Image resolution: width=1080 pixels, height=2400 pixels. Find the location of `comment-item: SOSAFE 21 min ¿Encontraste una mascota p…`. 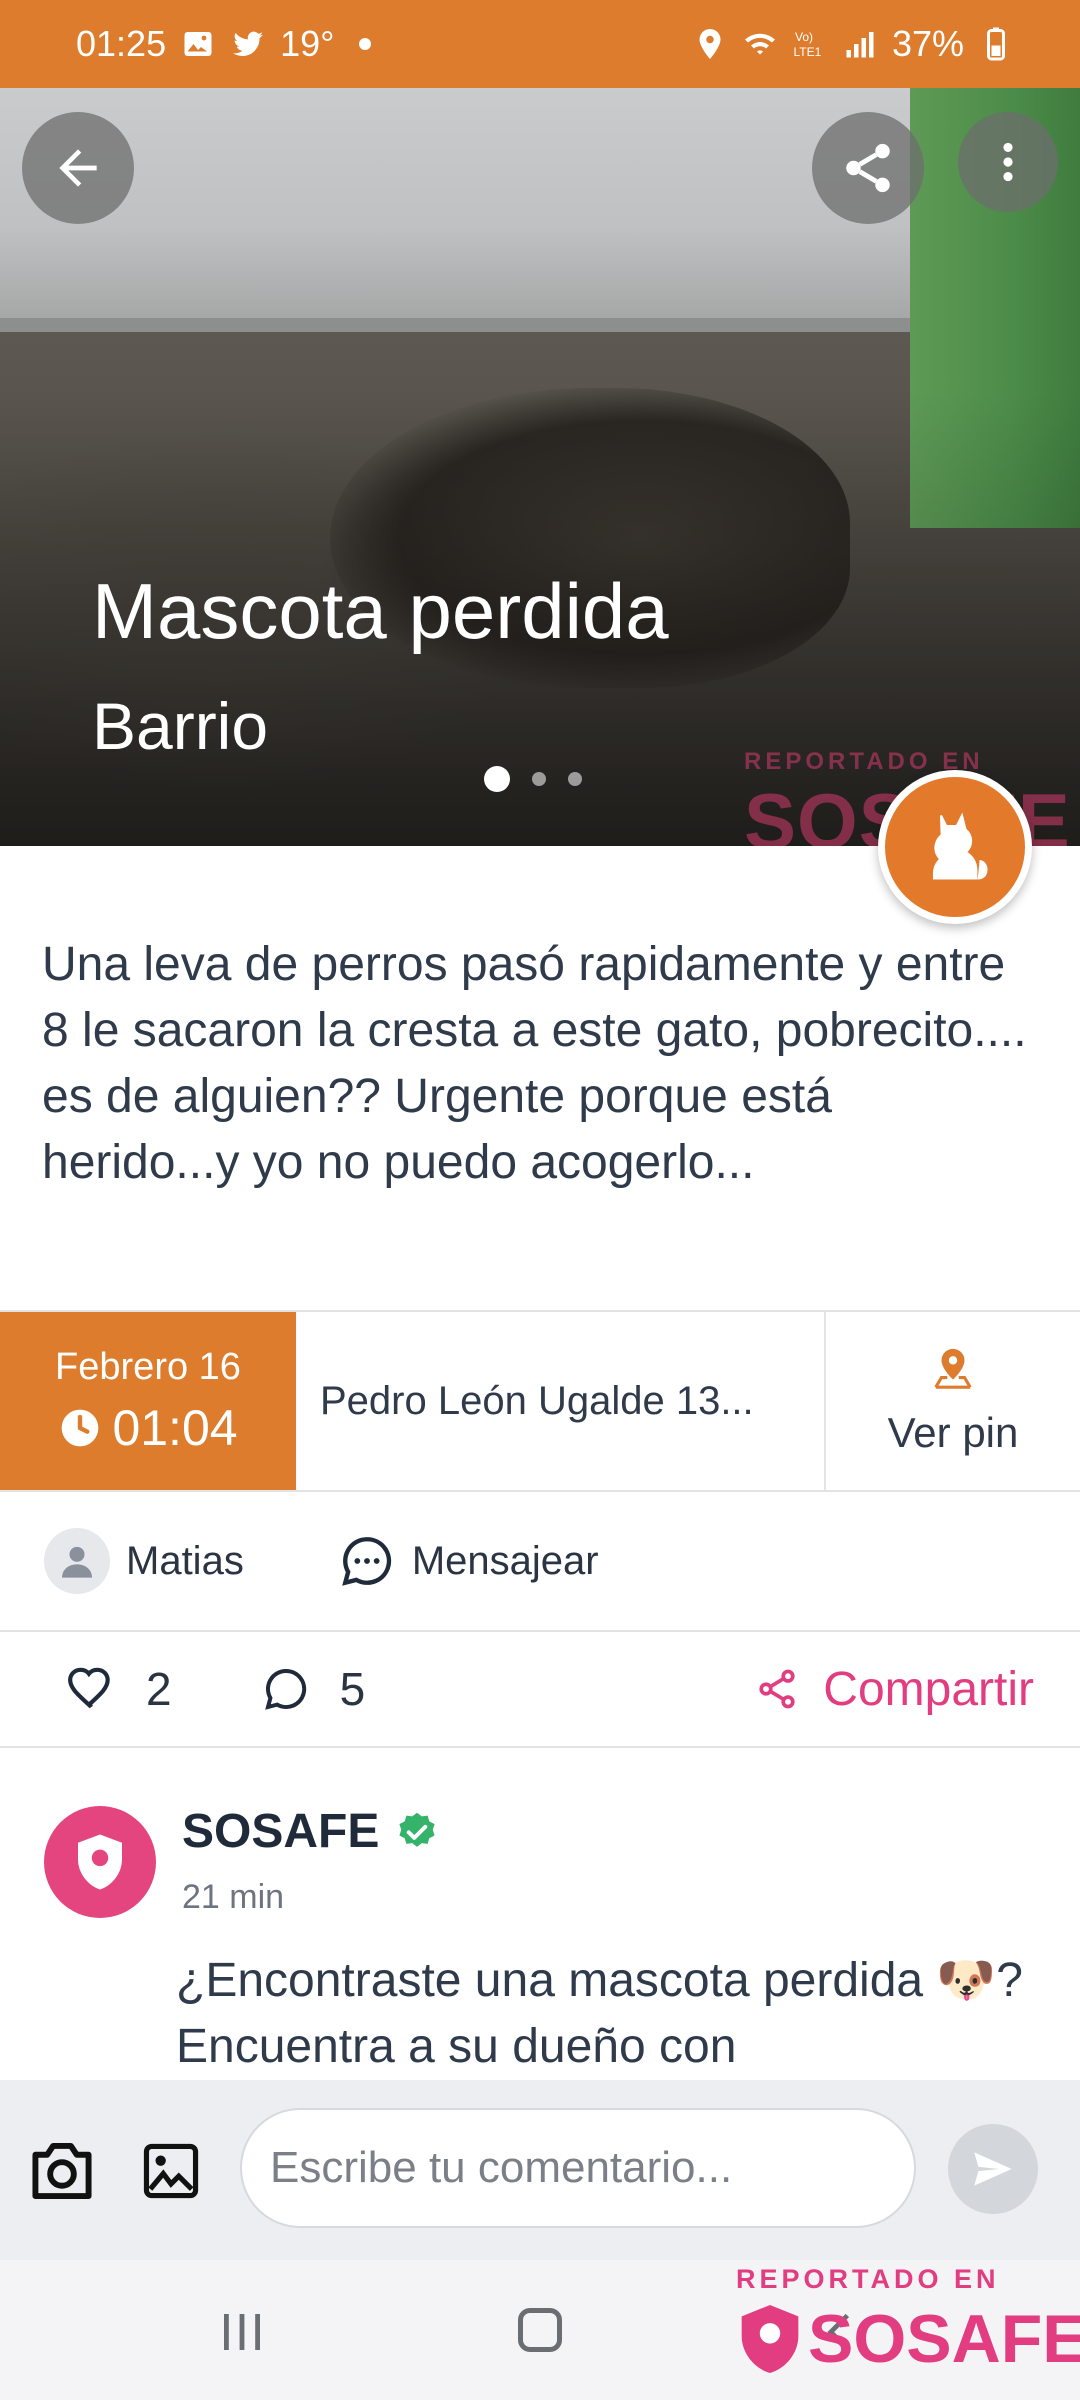

comment-item: SOSAFE 21 min ¿Encontraste una mascota p… is located at coordinates (540, 1914).